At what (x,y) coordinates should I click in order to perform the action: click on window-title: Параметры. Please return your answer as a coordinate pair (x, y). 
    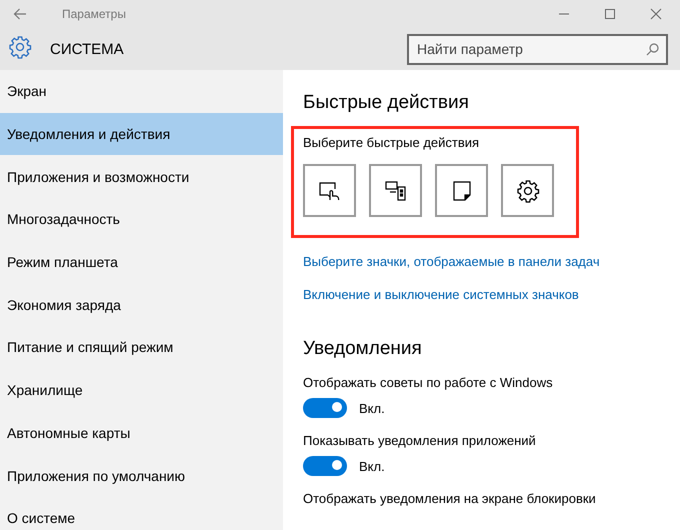
    Looking at the image, I should click on (94, 14).